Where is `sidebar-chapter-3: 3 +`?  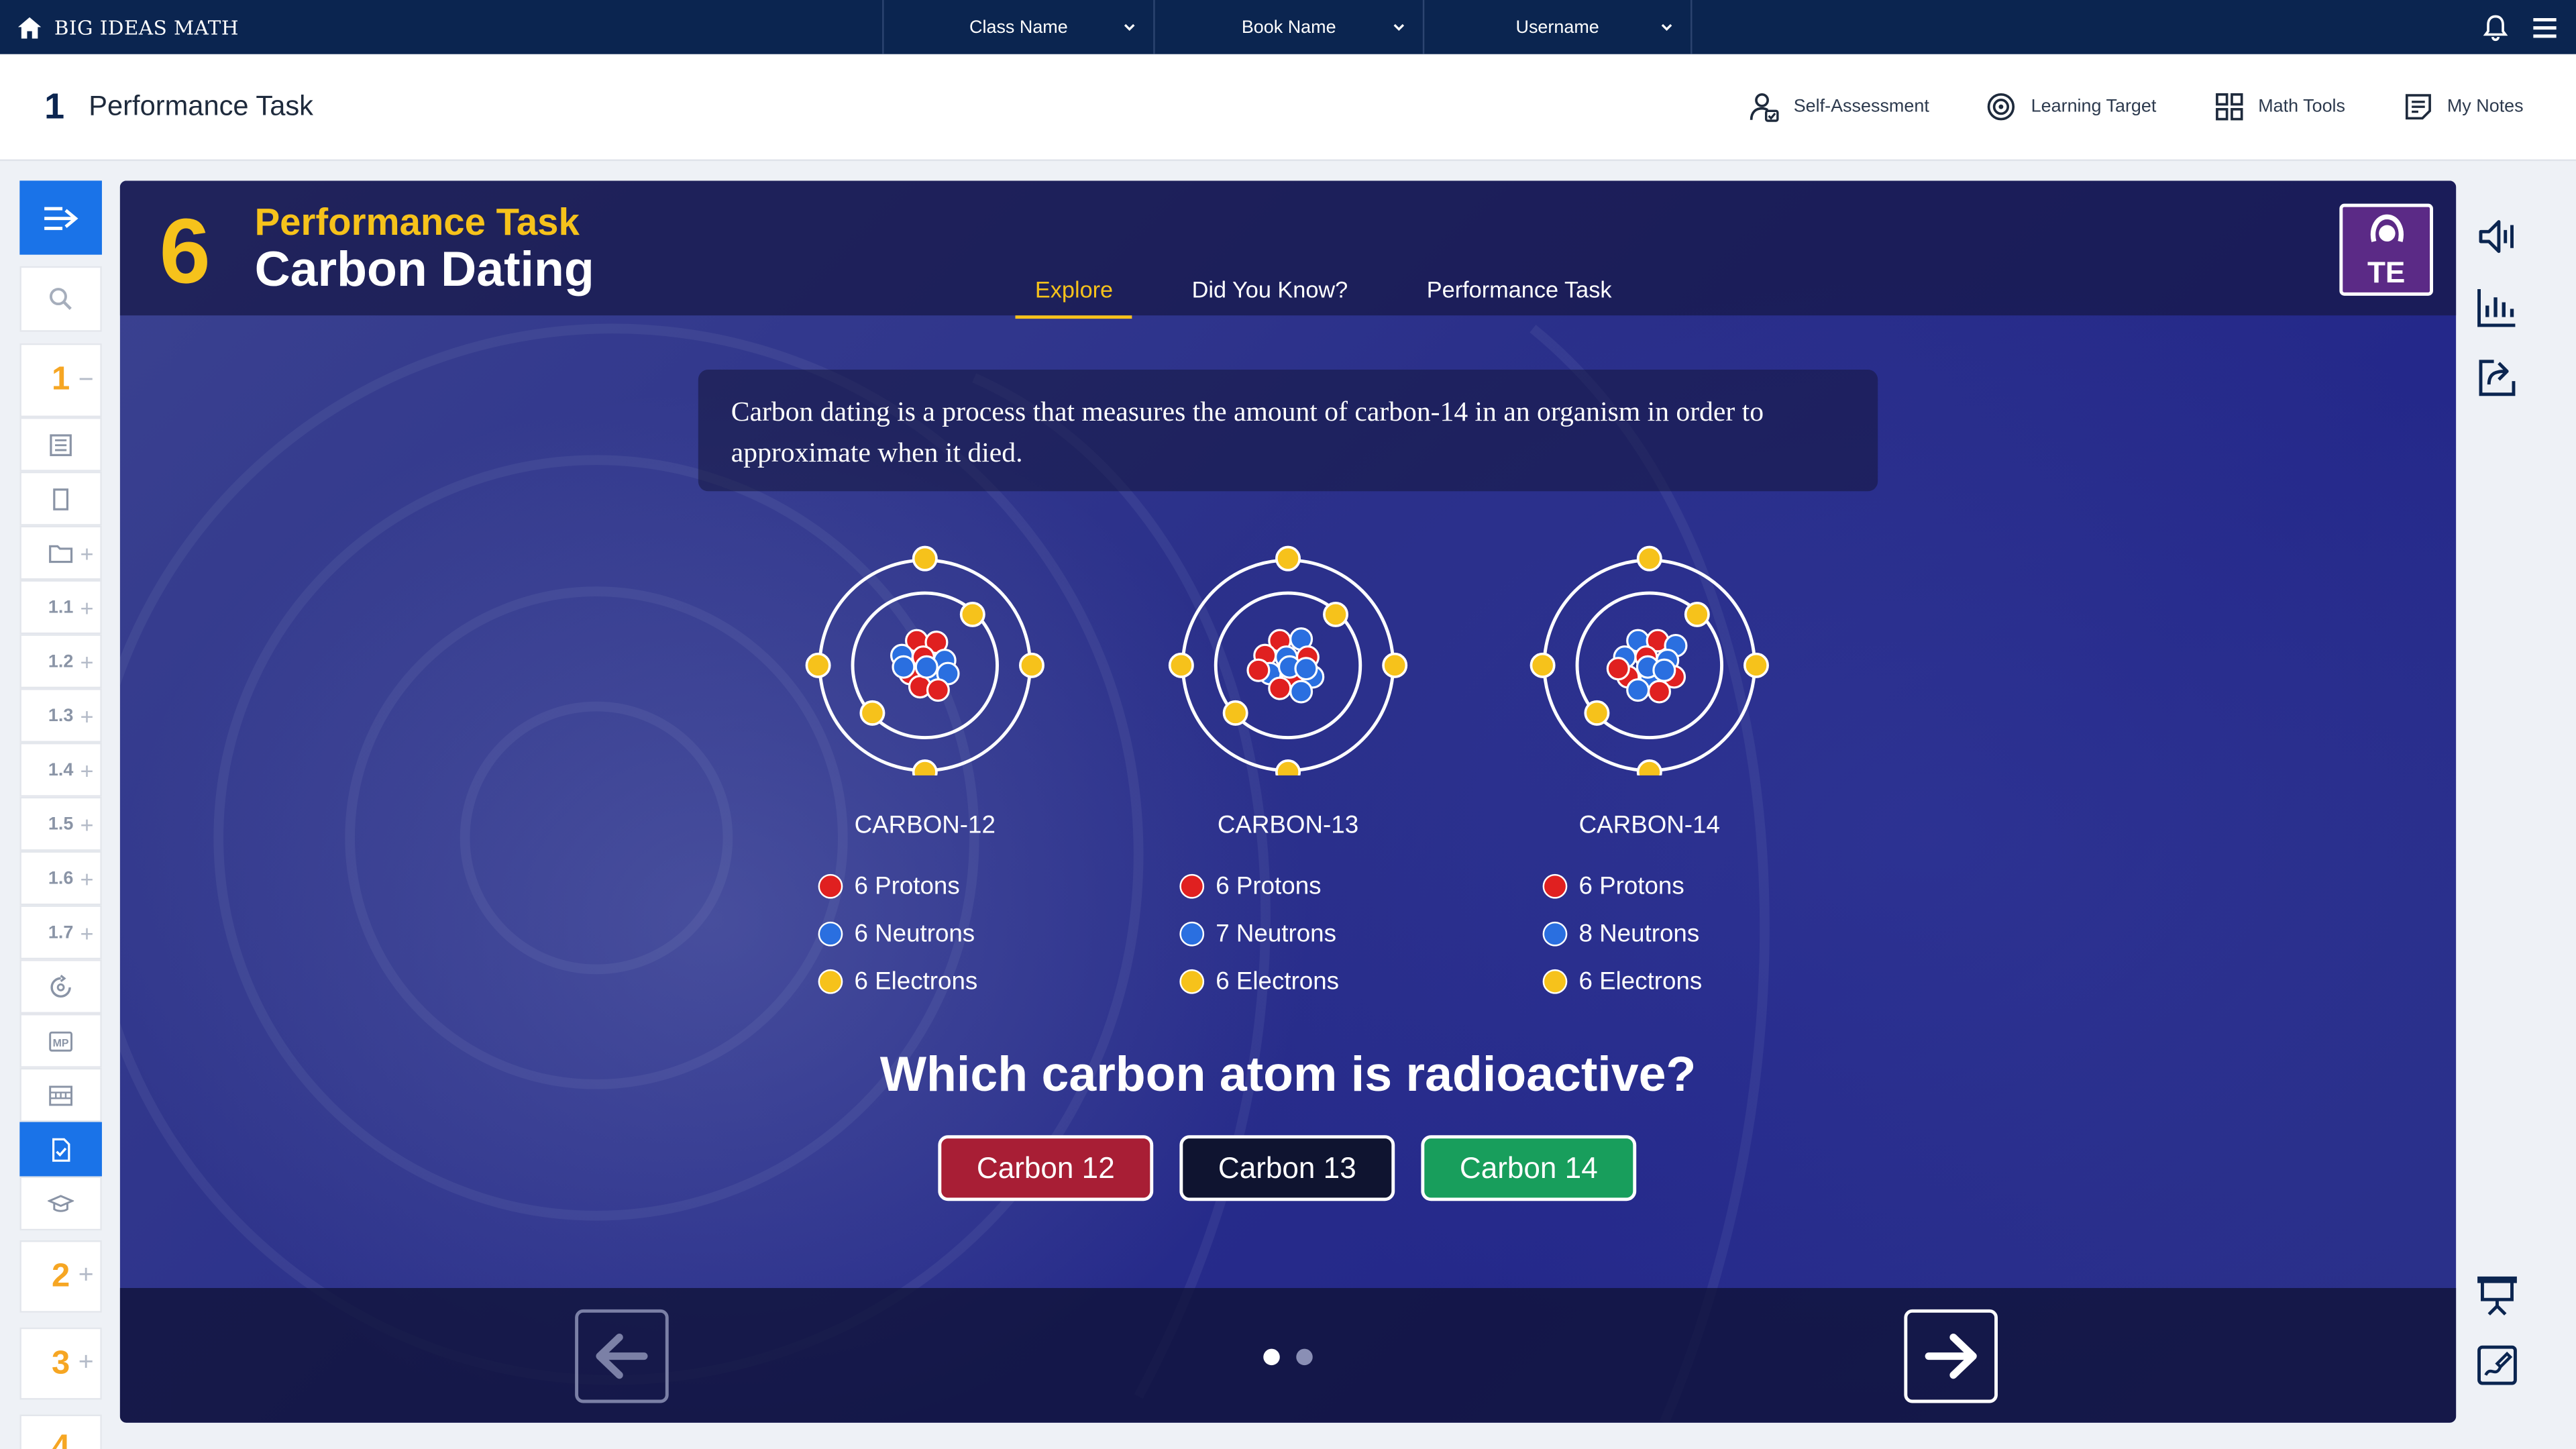 sidebar-chapter-3: 3 + is located at coordinates (60, 1363).